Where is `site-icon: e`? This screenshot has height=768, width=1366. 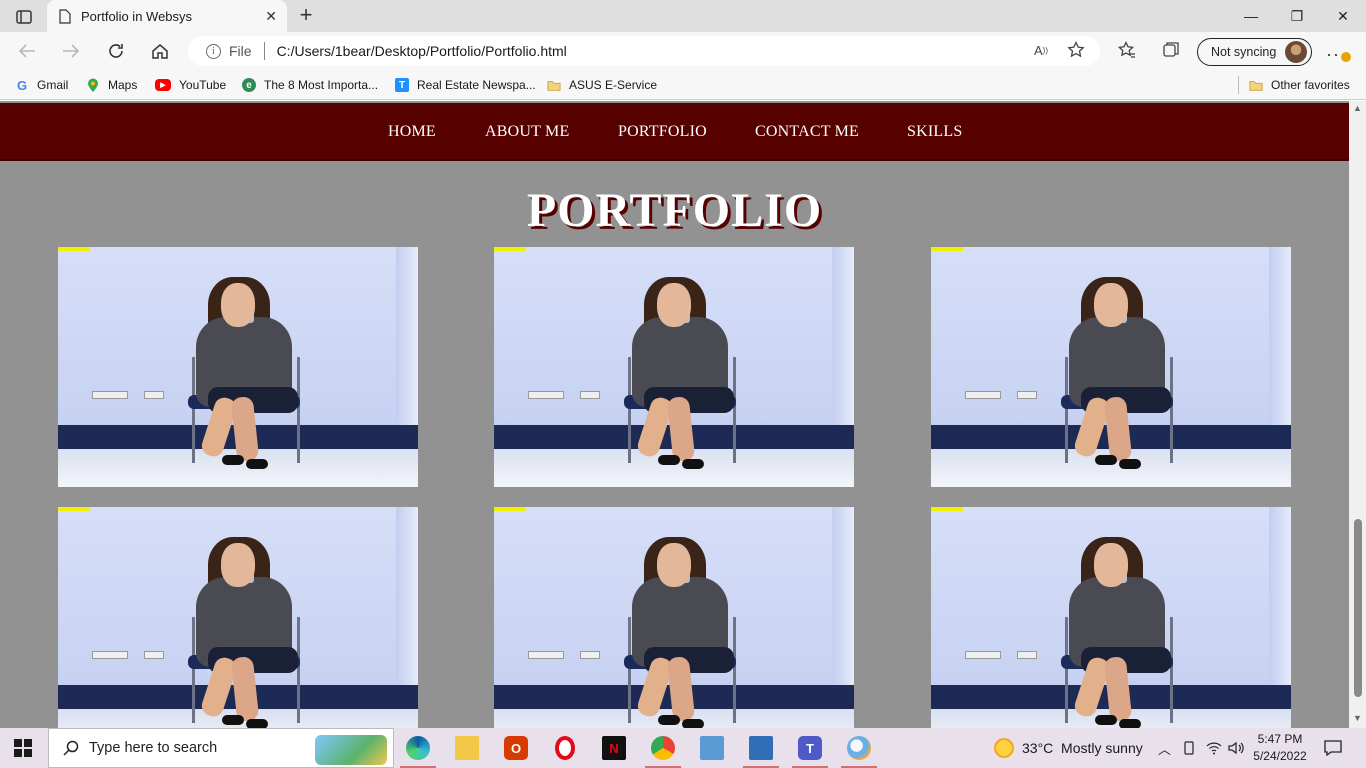
site-icon: e is located at coordinates (249, 85).